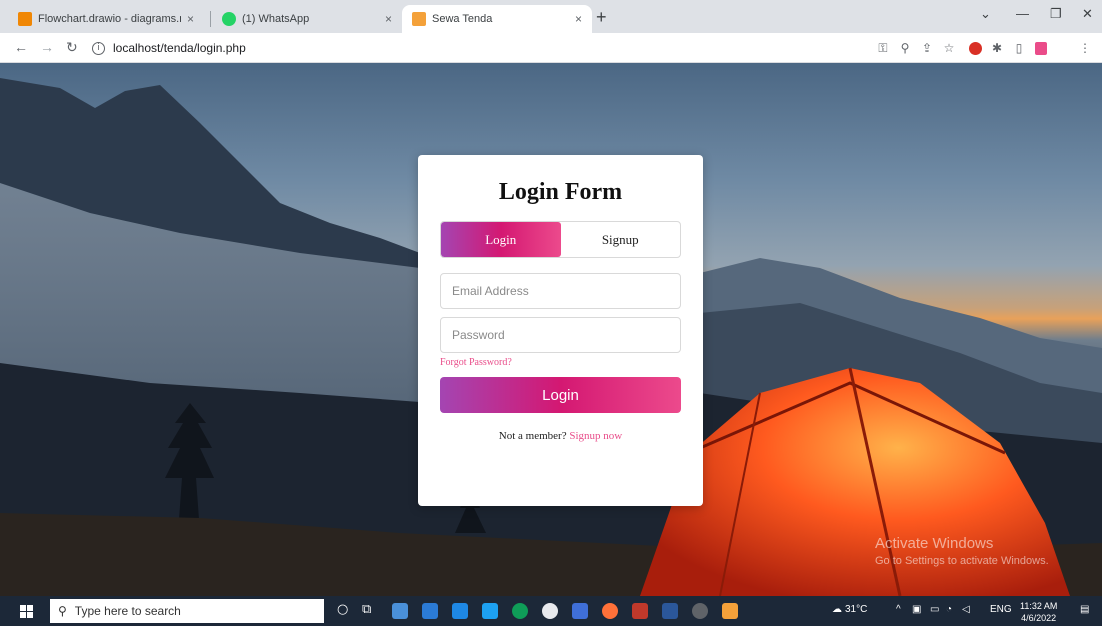 The height and width of the screenshot is (626, 1102). Describe the element at coordinates (883, 48) in the screenshot. I see `key-icon: ⚿` at that location.